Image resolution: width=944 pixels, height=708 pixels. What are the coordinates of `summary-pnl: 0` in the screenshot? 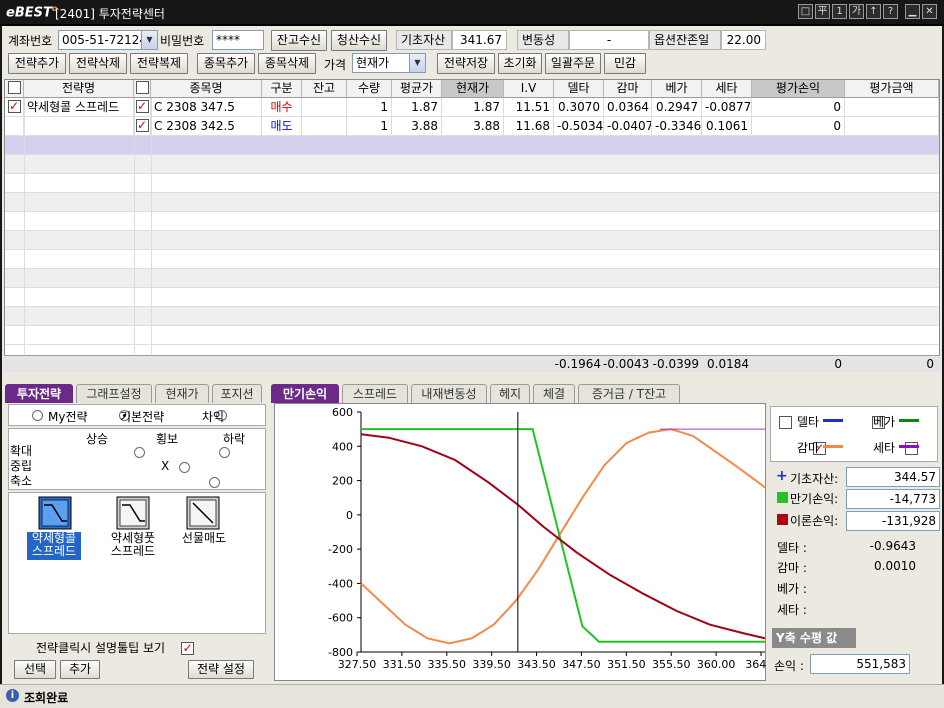 It's located at (838, 364).